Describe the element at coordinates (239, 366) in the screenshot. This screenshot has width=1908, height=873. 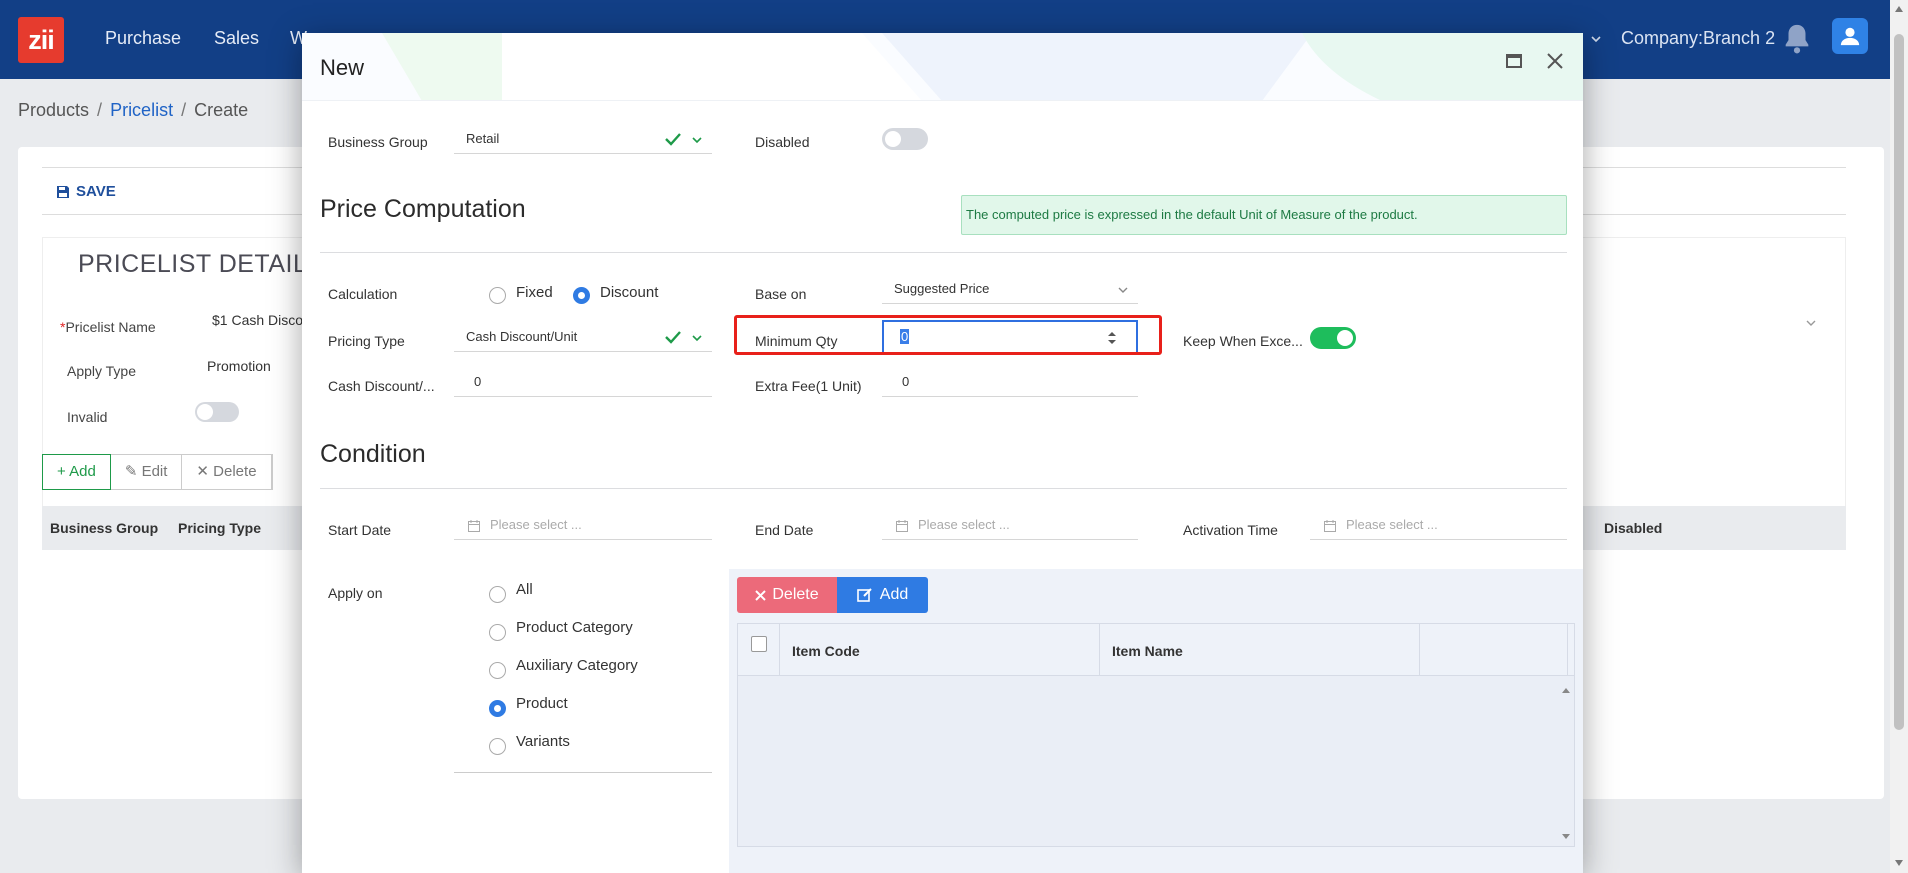
I see `apply-type-value: Promotion` at that location.